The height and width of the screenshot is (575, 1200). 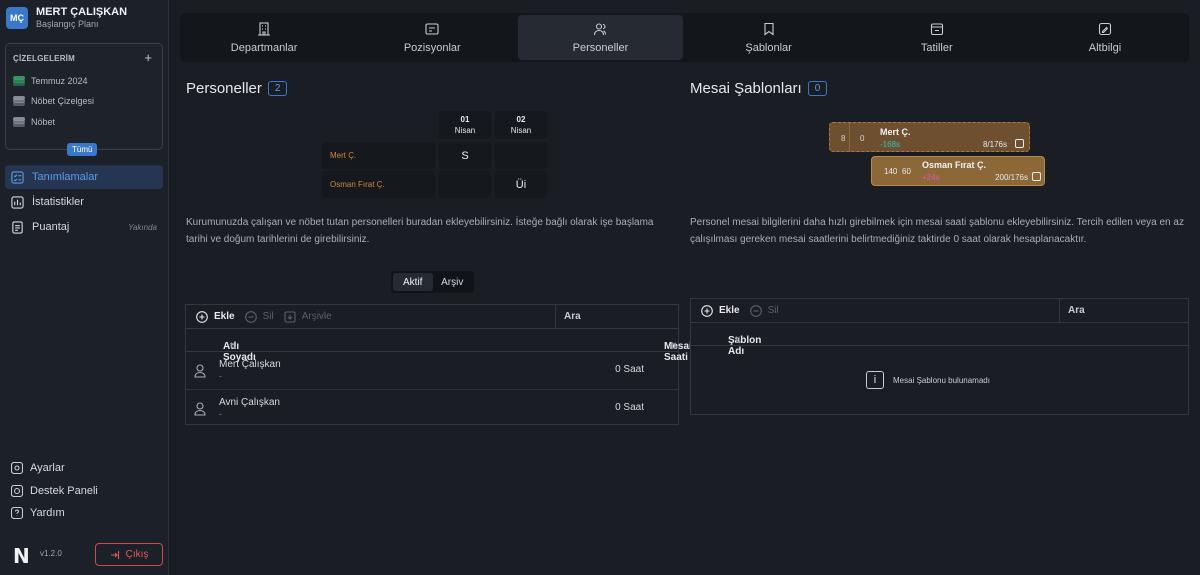 I want to click on table-toolbar: Ekle Sil Ara, so click(x=939, y=311).